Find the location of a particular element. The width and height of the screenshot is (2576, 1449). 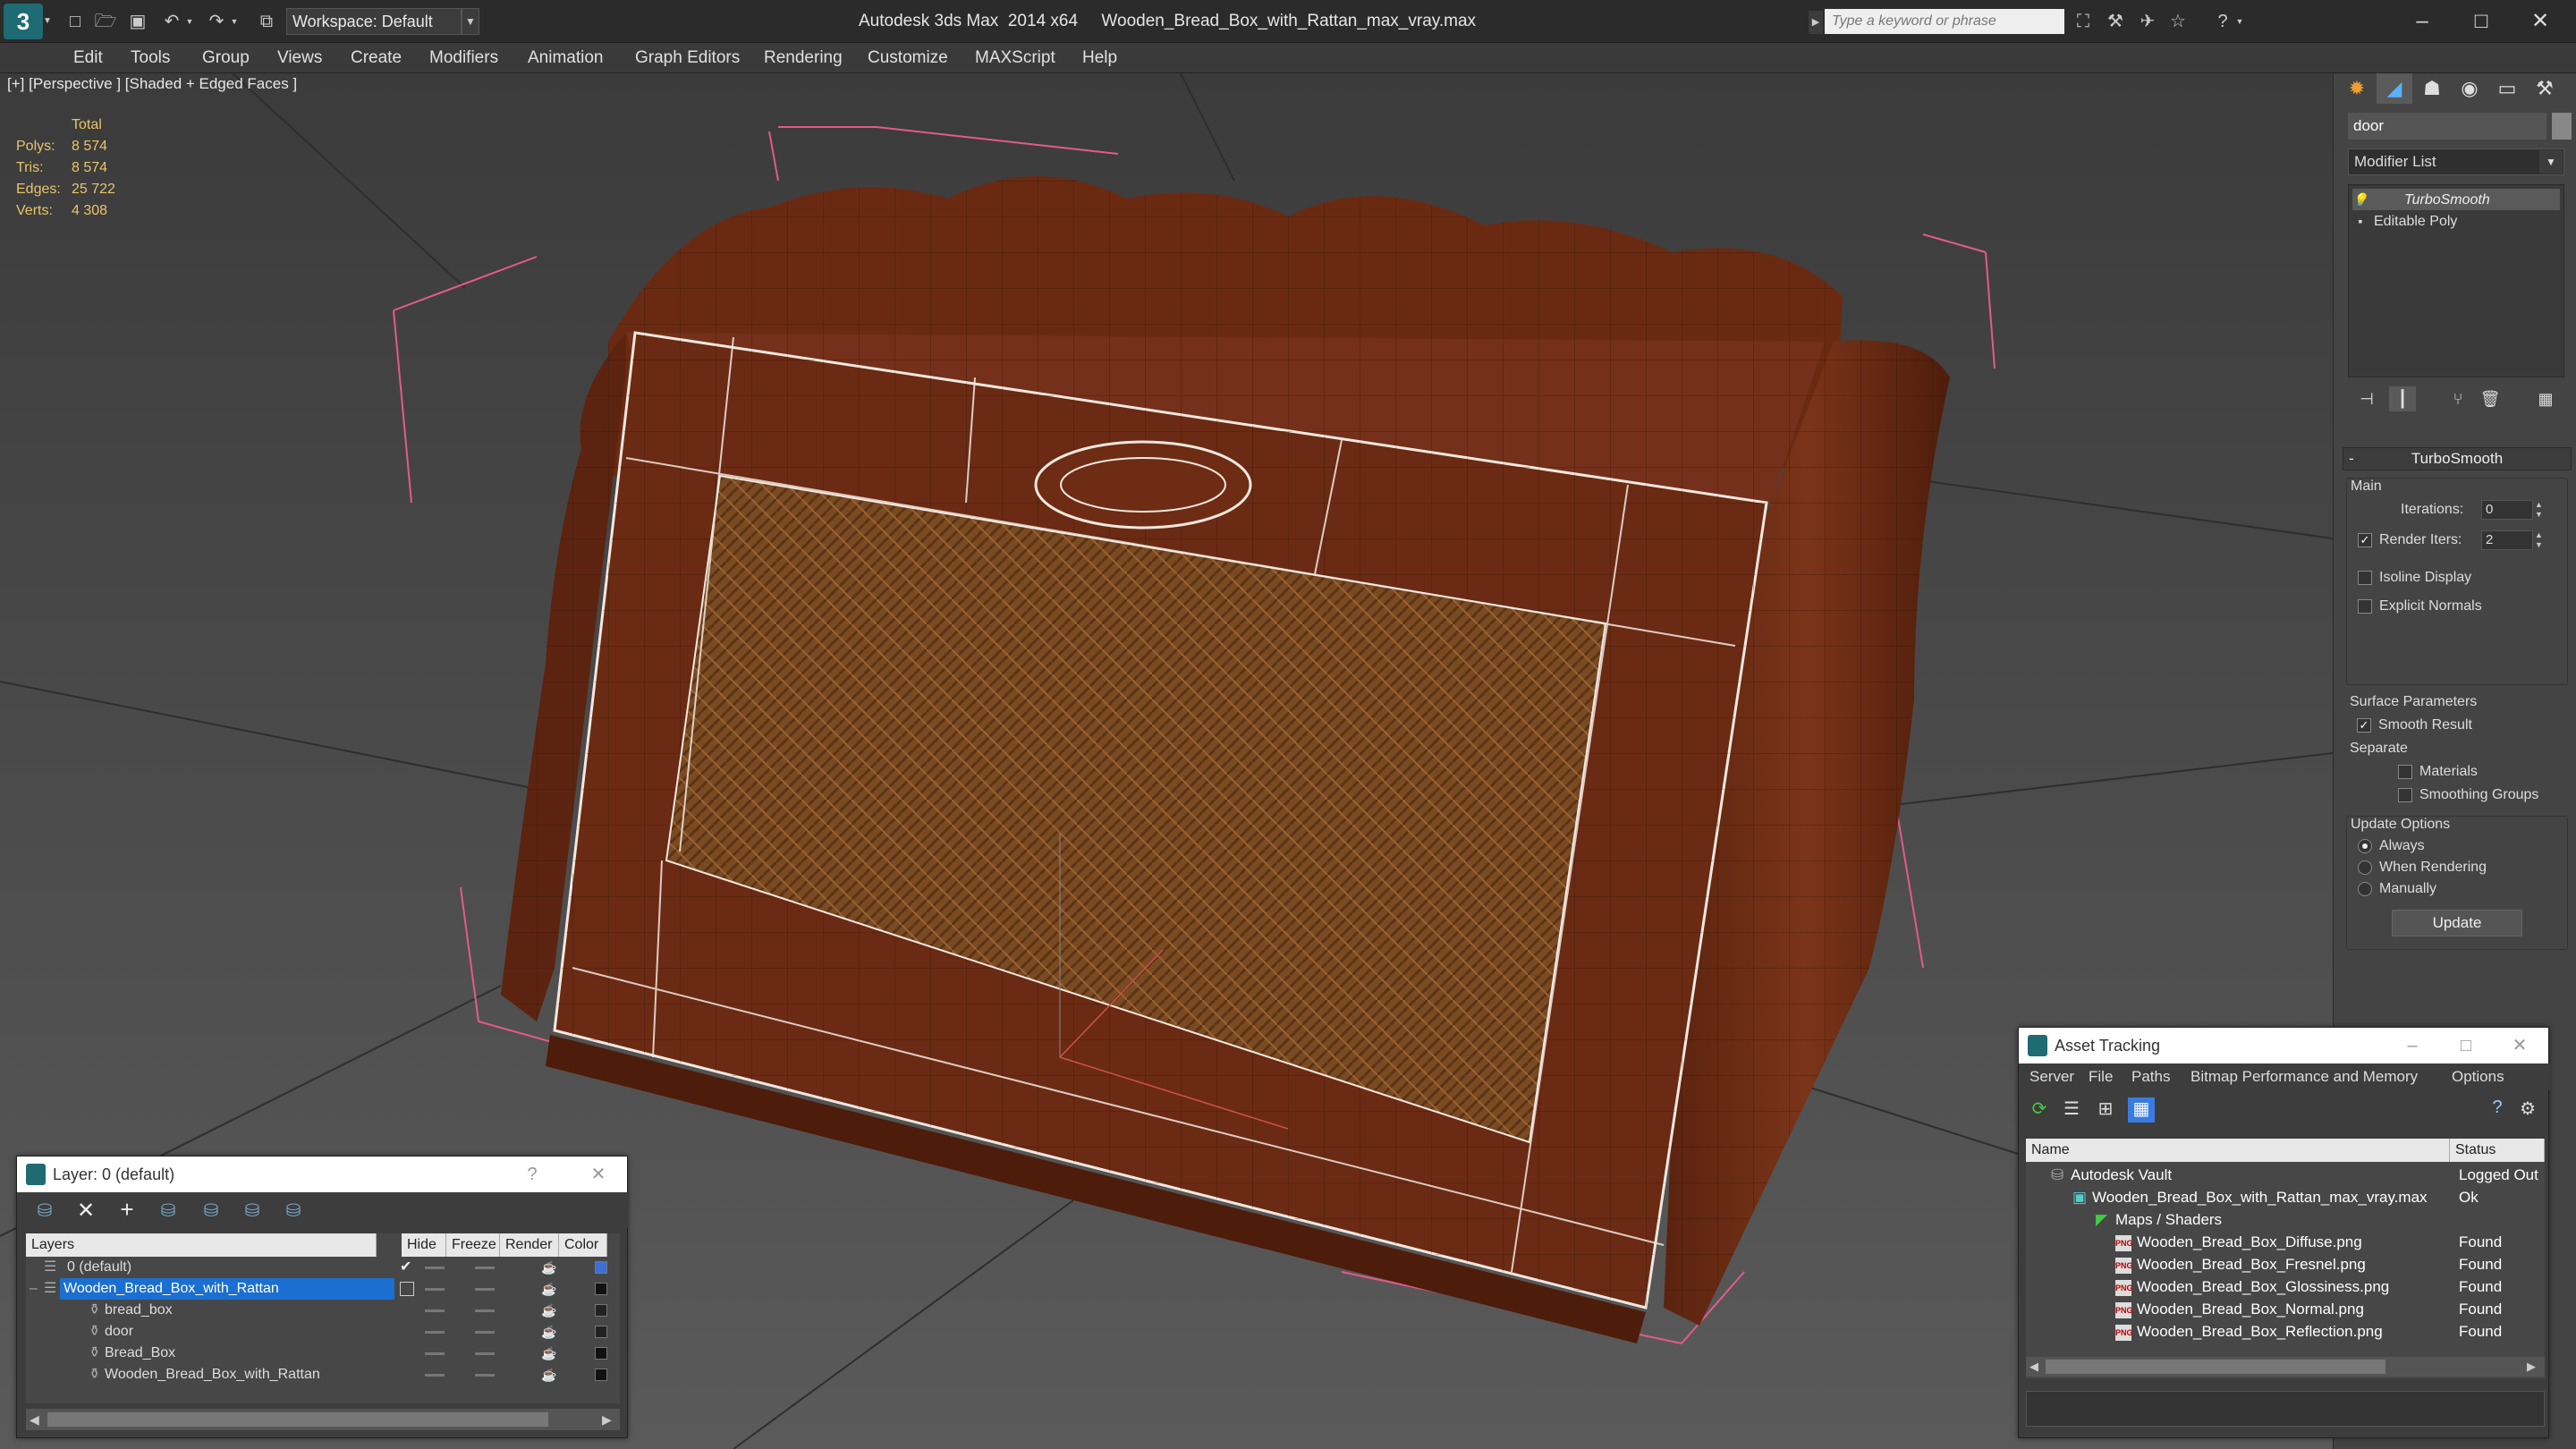

materials-row: Materials is located at coordinates (2438, 772).